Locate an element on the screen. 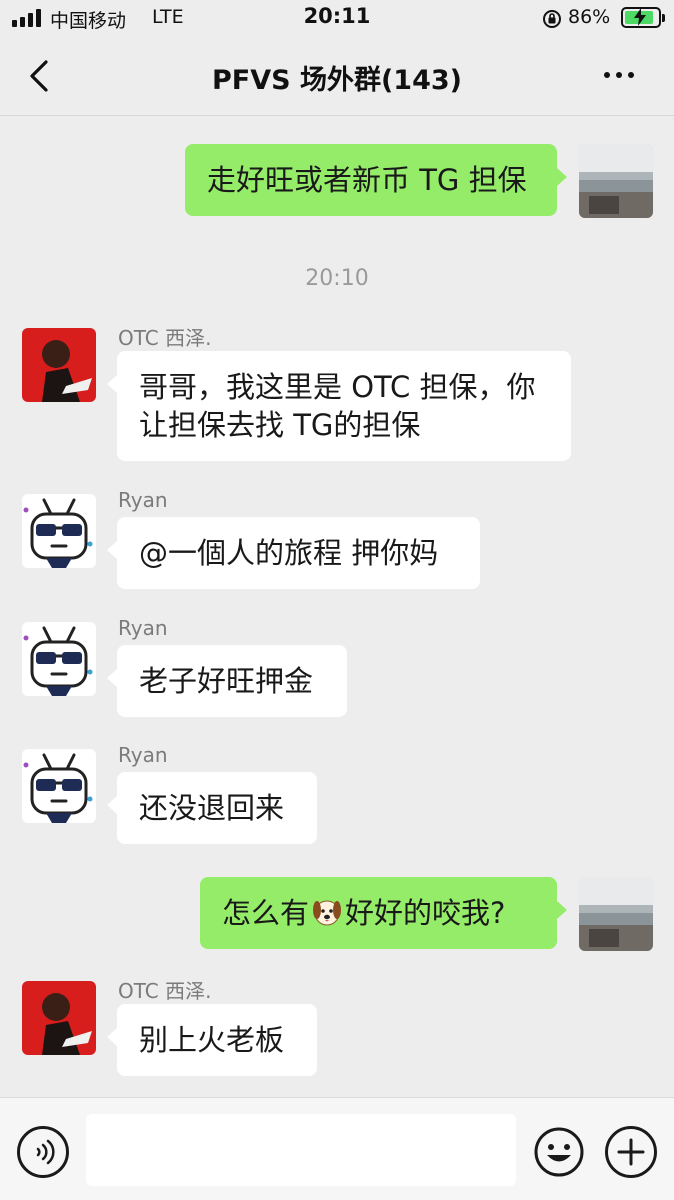  incoming-message: 别上火老板 is located at coordinates (212, 1040).